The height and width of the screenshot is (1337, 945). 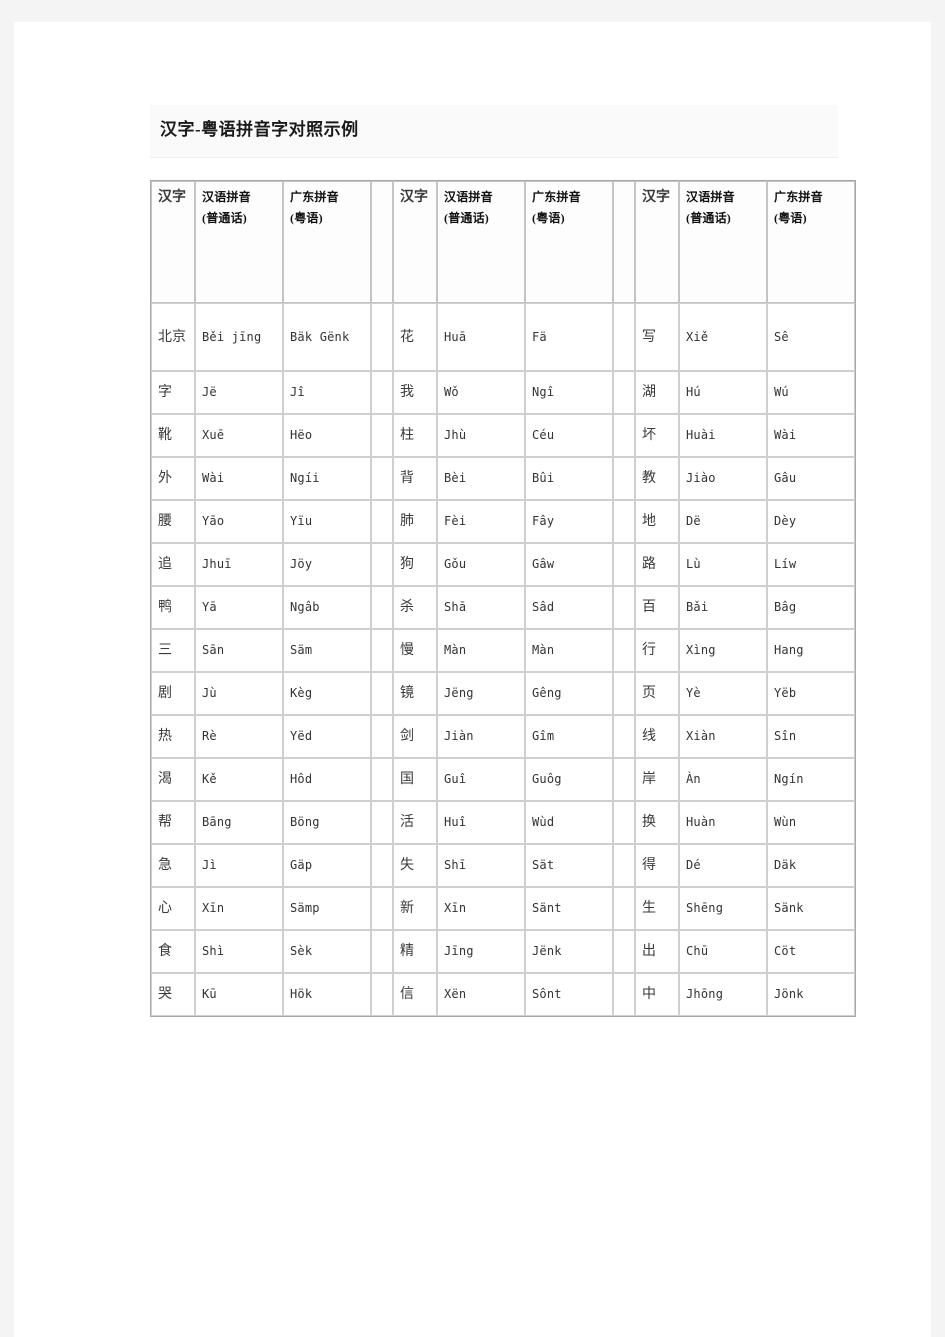 I want to click on cell-cantonese-pinyin: Guôg, so click(x=569, y=779).